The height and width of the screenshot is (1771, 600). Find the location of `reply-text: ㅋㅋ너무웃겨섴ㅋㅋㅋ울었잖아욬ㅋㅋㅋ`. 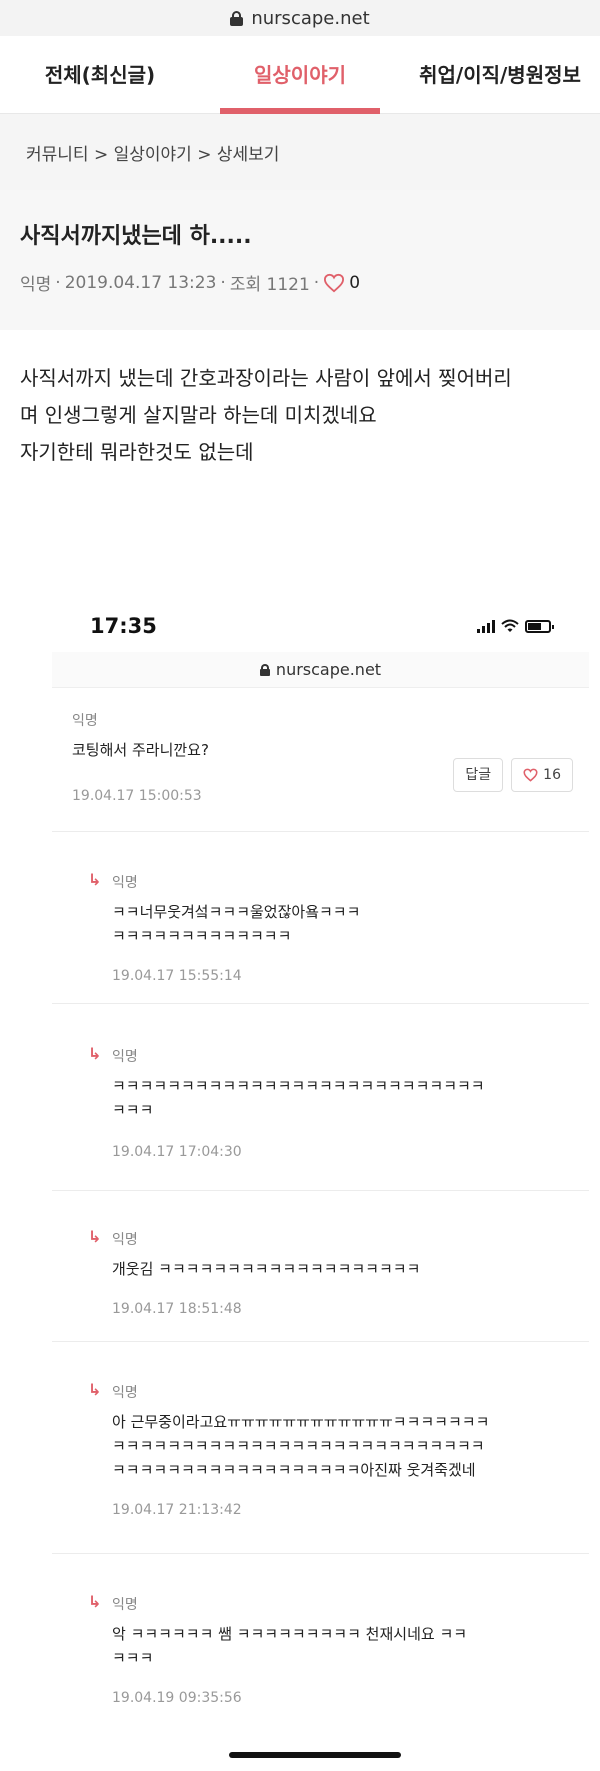

reply-text: ㅋㅋ너무웃겨섴ㅋㅋㅋ울었잖아욬ㅋㅋㅋ is located at coordinates (236, 912).